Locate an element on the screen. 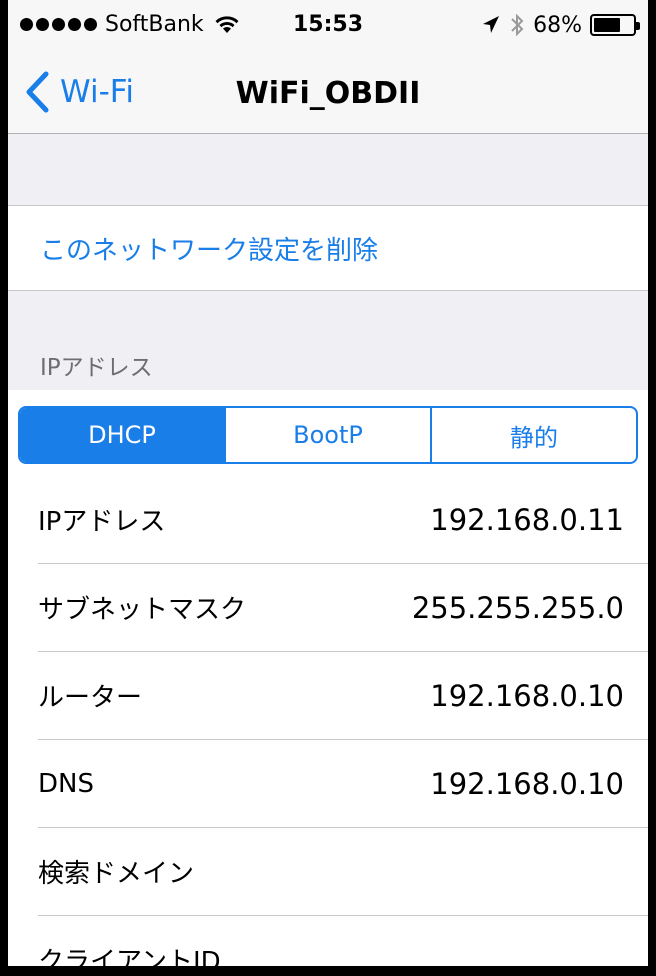 This screenshot has width=656, height=976. row-label: ルーター is located at coordinates (90, 698).